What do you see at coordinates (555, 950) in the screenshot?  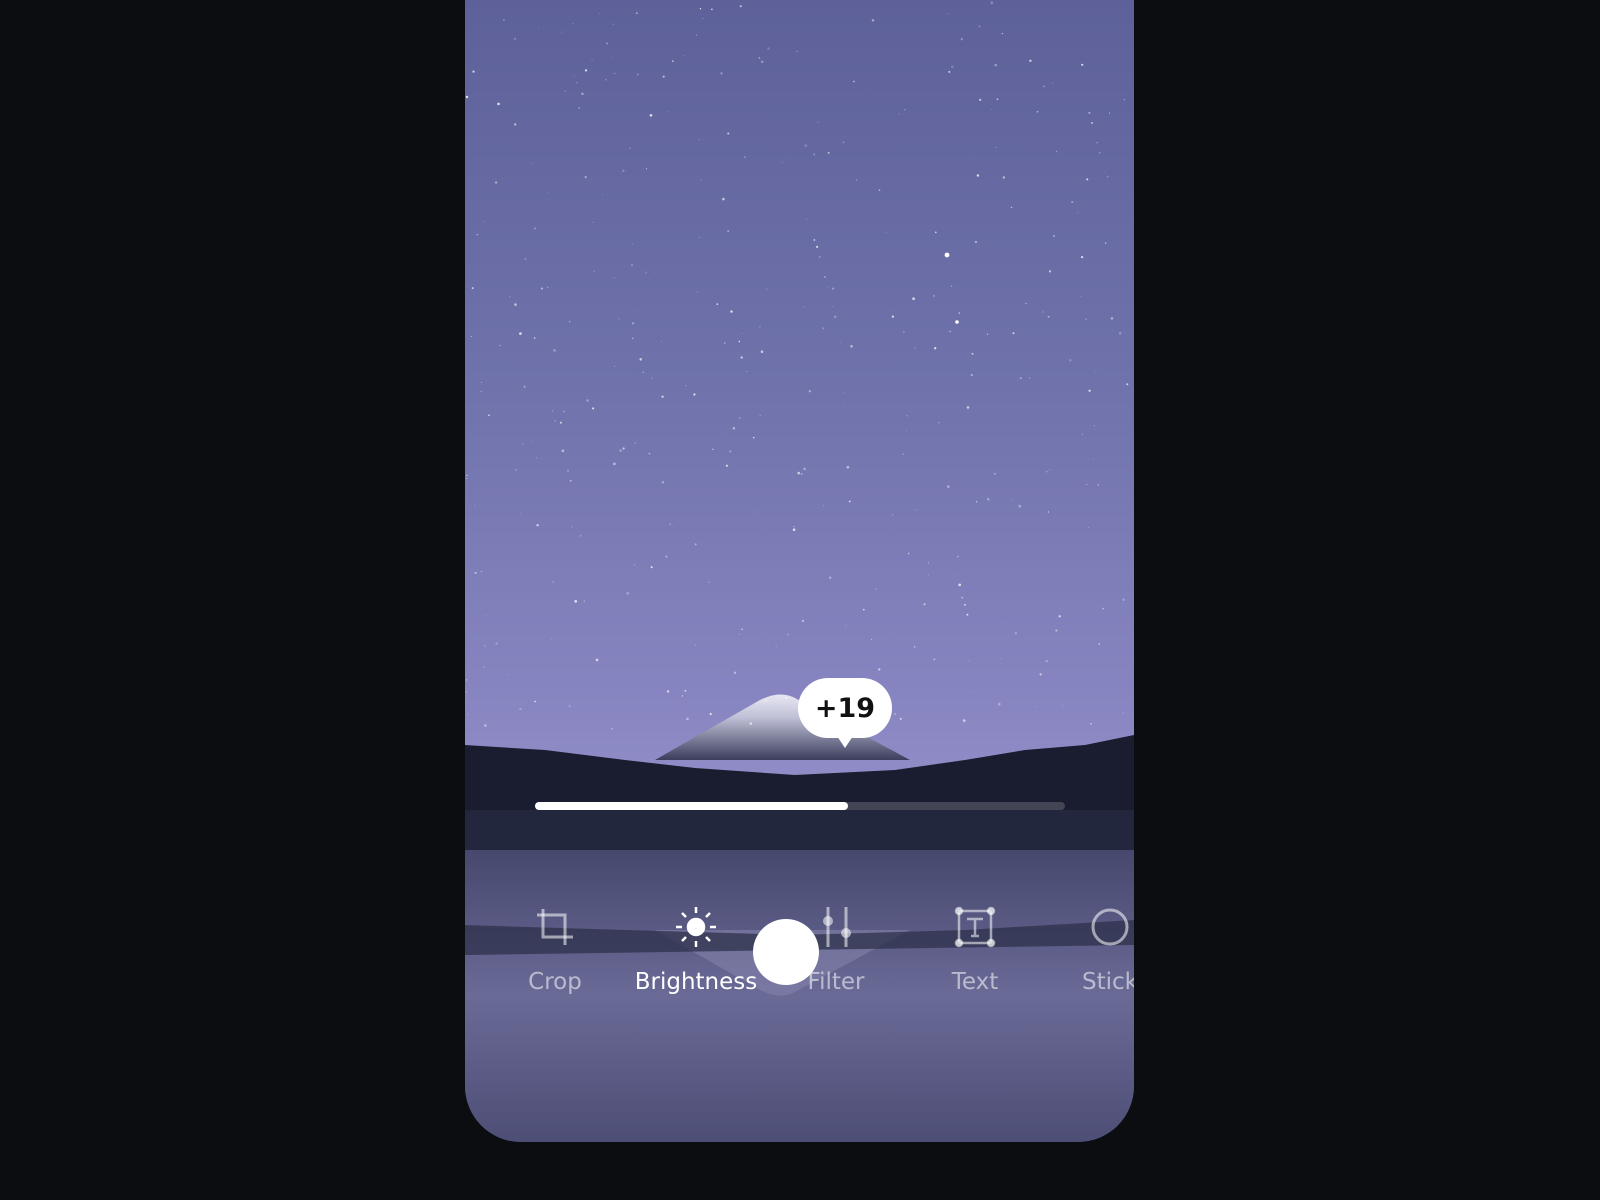 I see `tool-crop: Crop` at bounding box center [555, 950].